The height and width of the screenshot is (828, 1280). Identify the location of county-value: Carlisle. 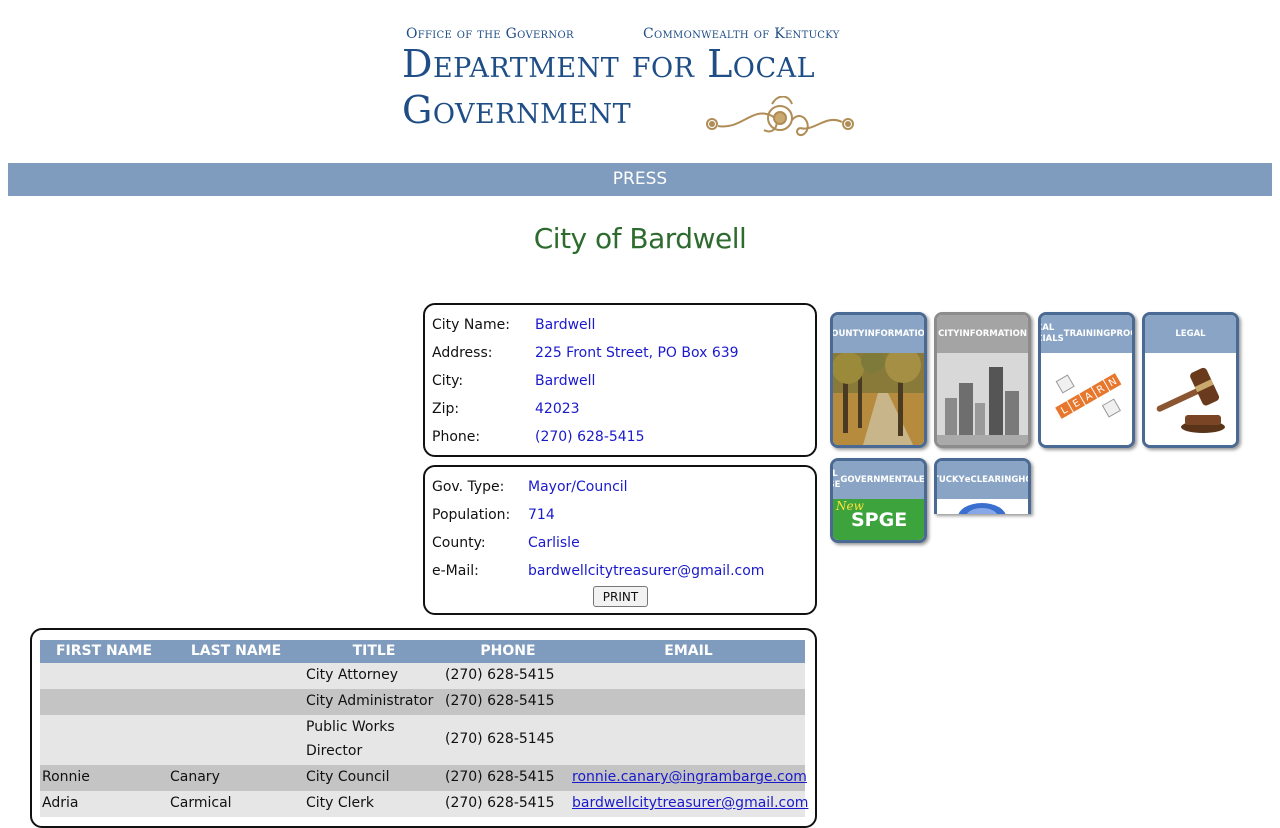
(554, 543).